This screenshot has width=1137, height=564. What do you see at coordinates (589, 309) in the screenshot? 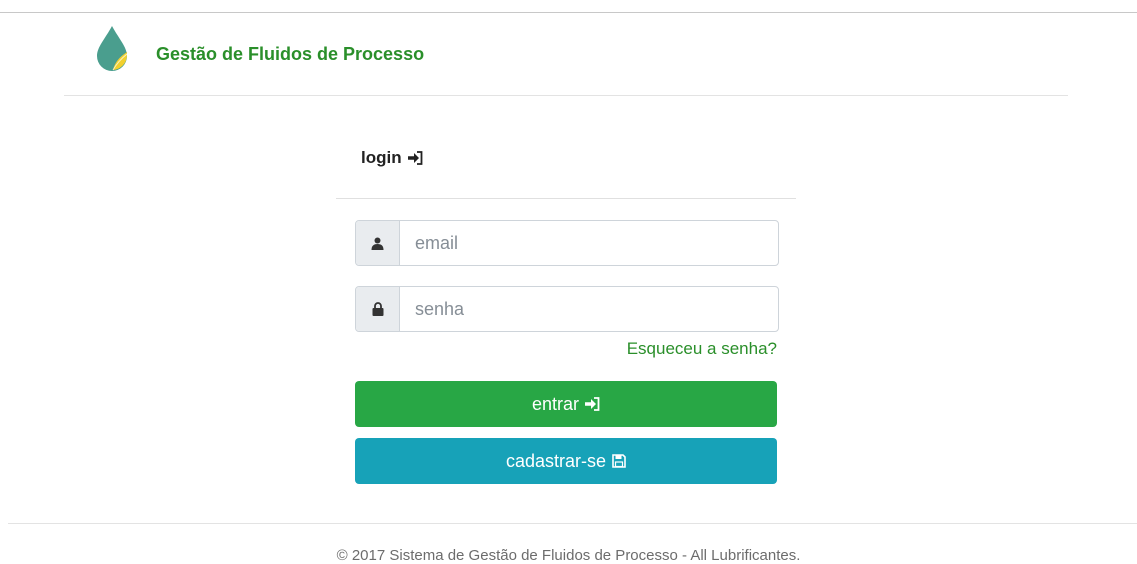
I see `password-field` at bounding box center [589, 309].